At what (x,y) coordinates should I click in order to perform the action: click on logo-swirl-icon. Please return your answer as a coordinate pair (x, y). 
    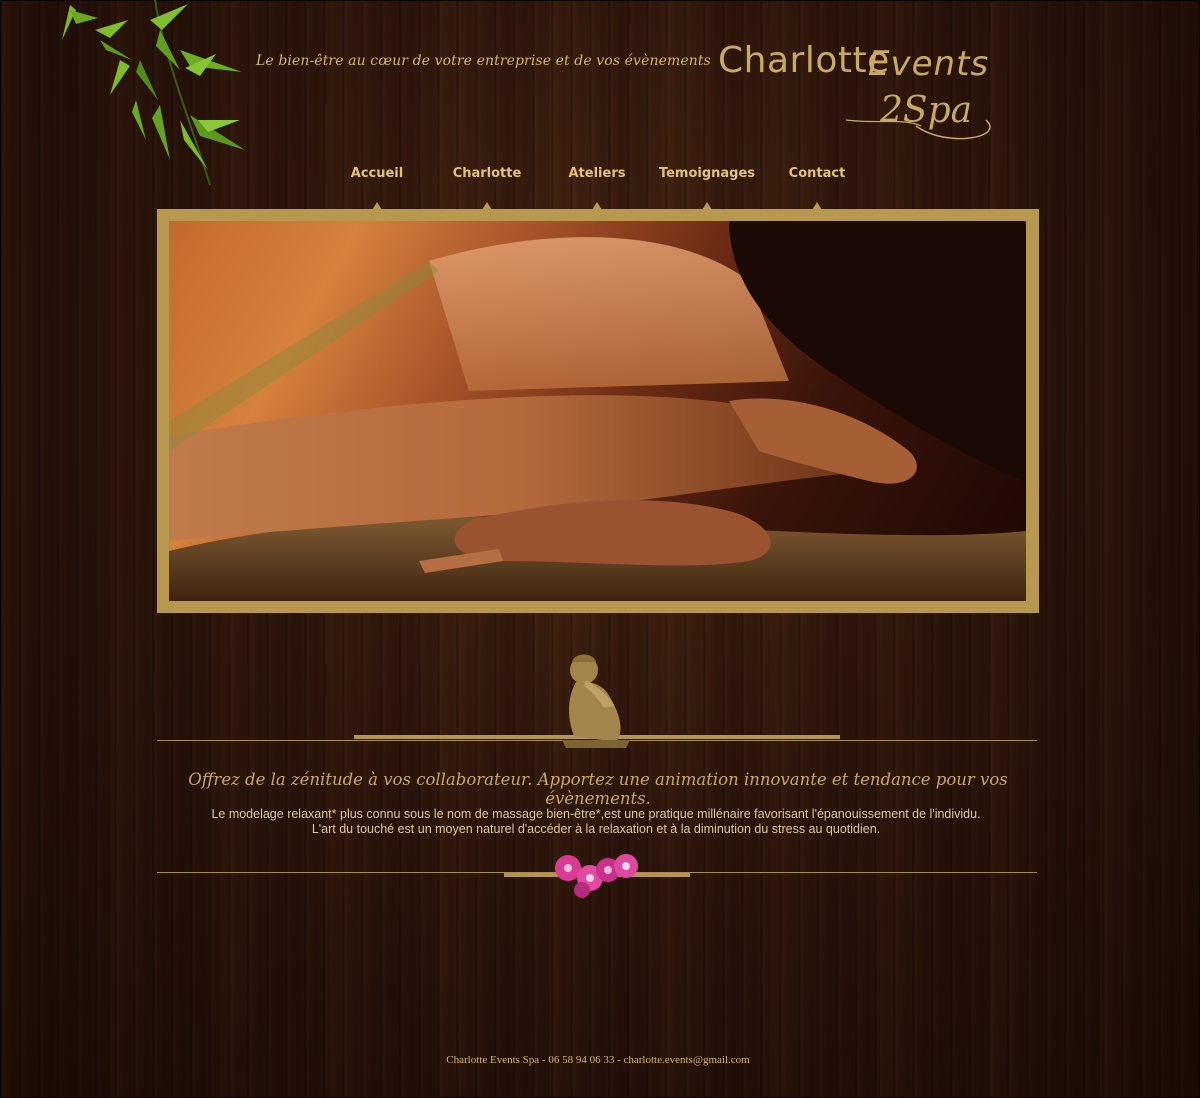
    Looking at the image, I should click on (918, 129).